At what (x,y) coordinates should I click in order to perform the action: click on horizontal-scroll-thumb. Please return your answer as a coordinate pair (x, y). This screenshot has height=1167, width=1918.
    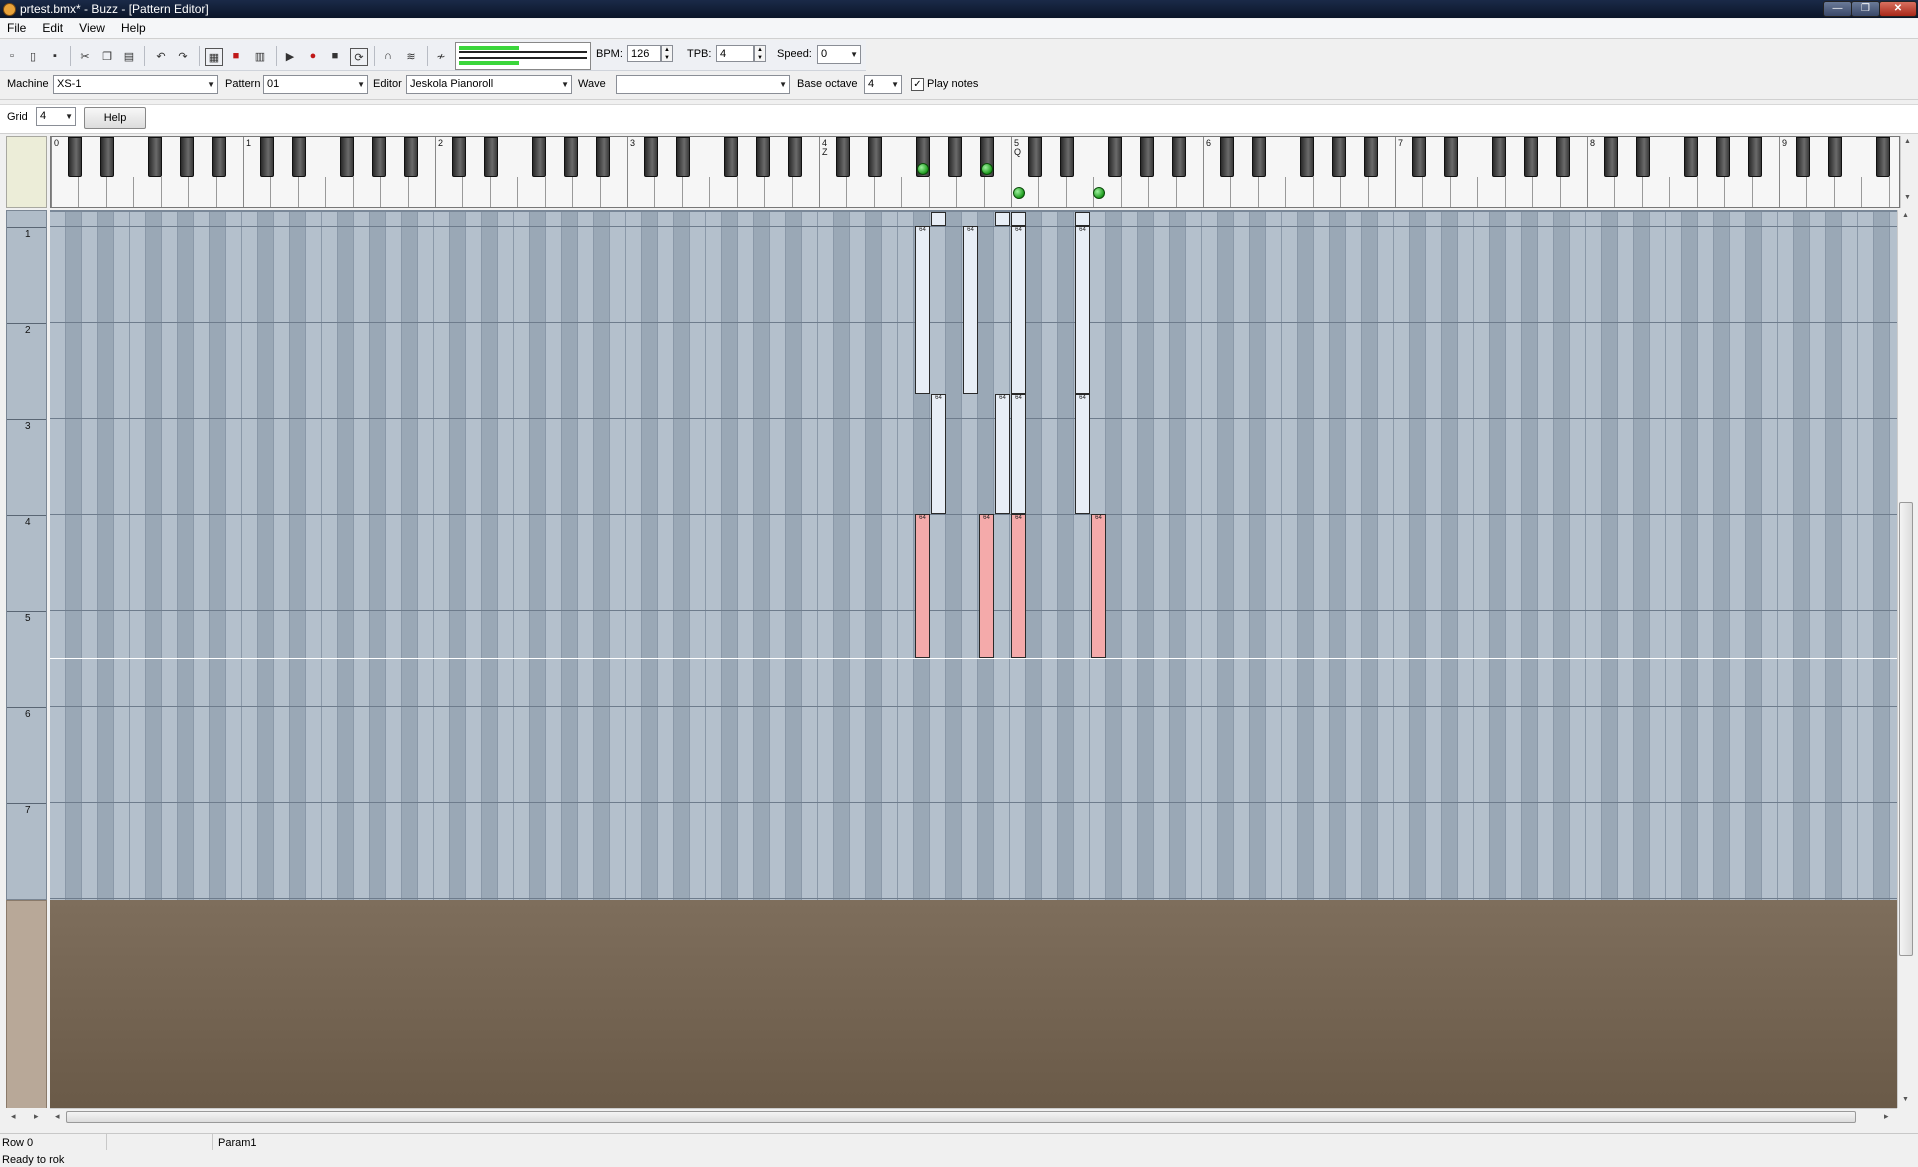
    Looking at the image, I should click on (961, 1117).